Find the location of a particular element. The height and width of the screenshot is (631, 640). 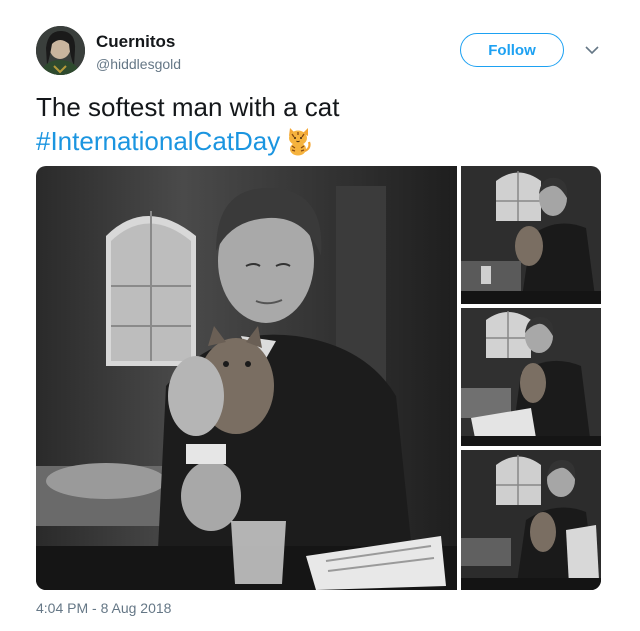

photo-thumb-3-image is located at coordinates (531, 520).